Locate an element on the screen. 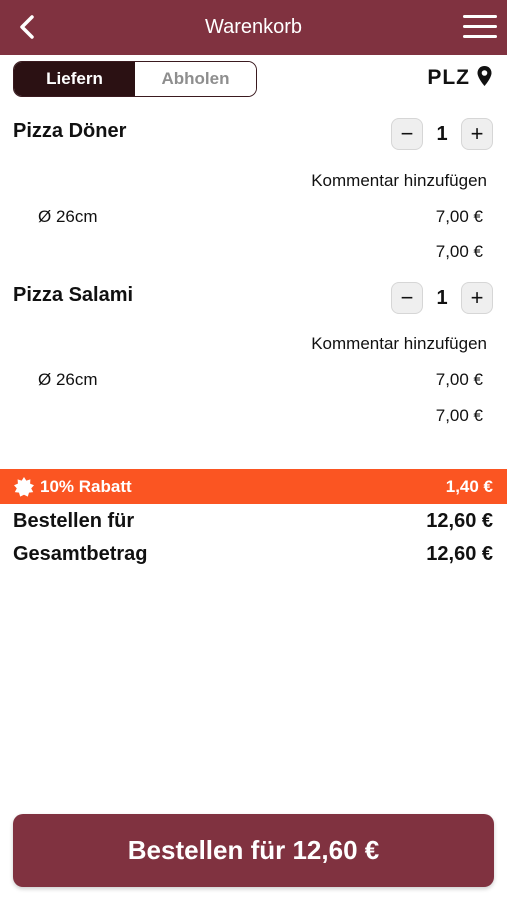 This screenshot has height=900, width=507. place-order-button: Bestellen für 12,60 € is located at coordinates (253, 850).